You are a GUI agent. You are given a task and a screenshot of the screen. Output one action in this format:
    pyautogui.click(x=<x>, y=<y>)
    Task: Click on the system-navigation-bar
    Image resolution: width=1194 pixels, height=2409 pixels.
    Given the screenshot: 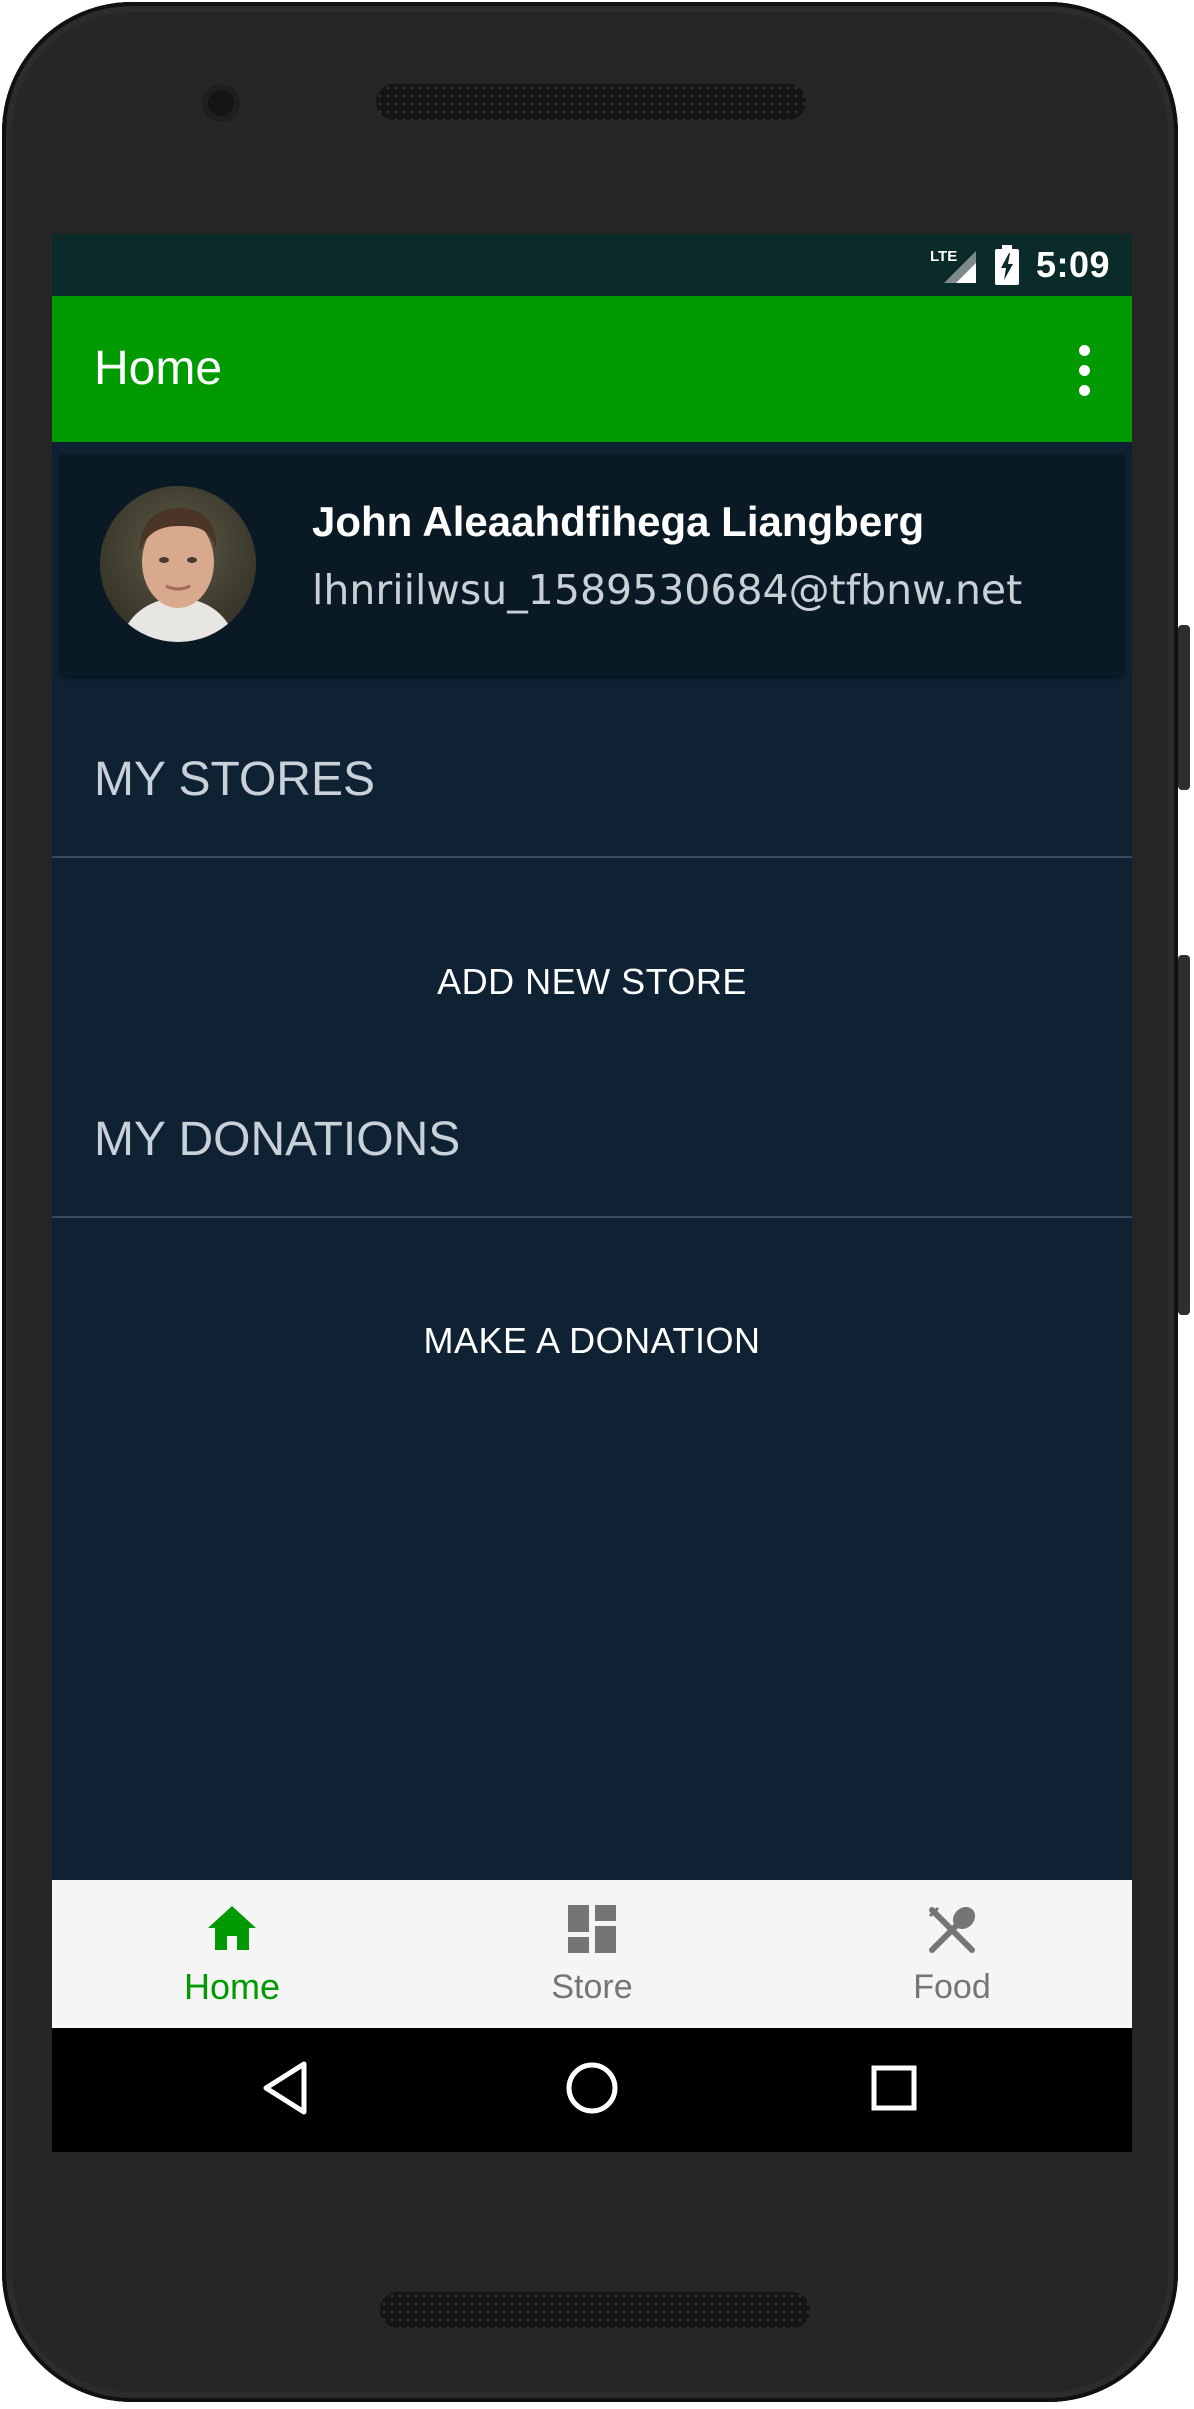 What is the action you would take?
    pyautogui.click(x=592, y=2090)
    